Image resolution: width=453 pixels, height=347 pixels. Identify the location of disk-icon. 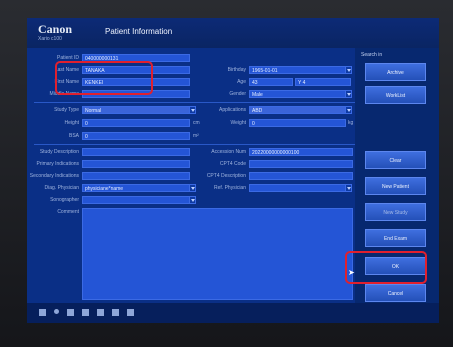
(130, 312).